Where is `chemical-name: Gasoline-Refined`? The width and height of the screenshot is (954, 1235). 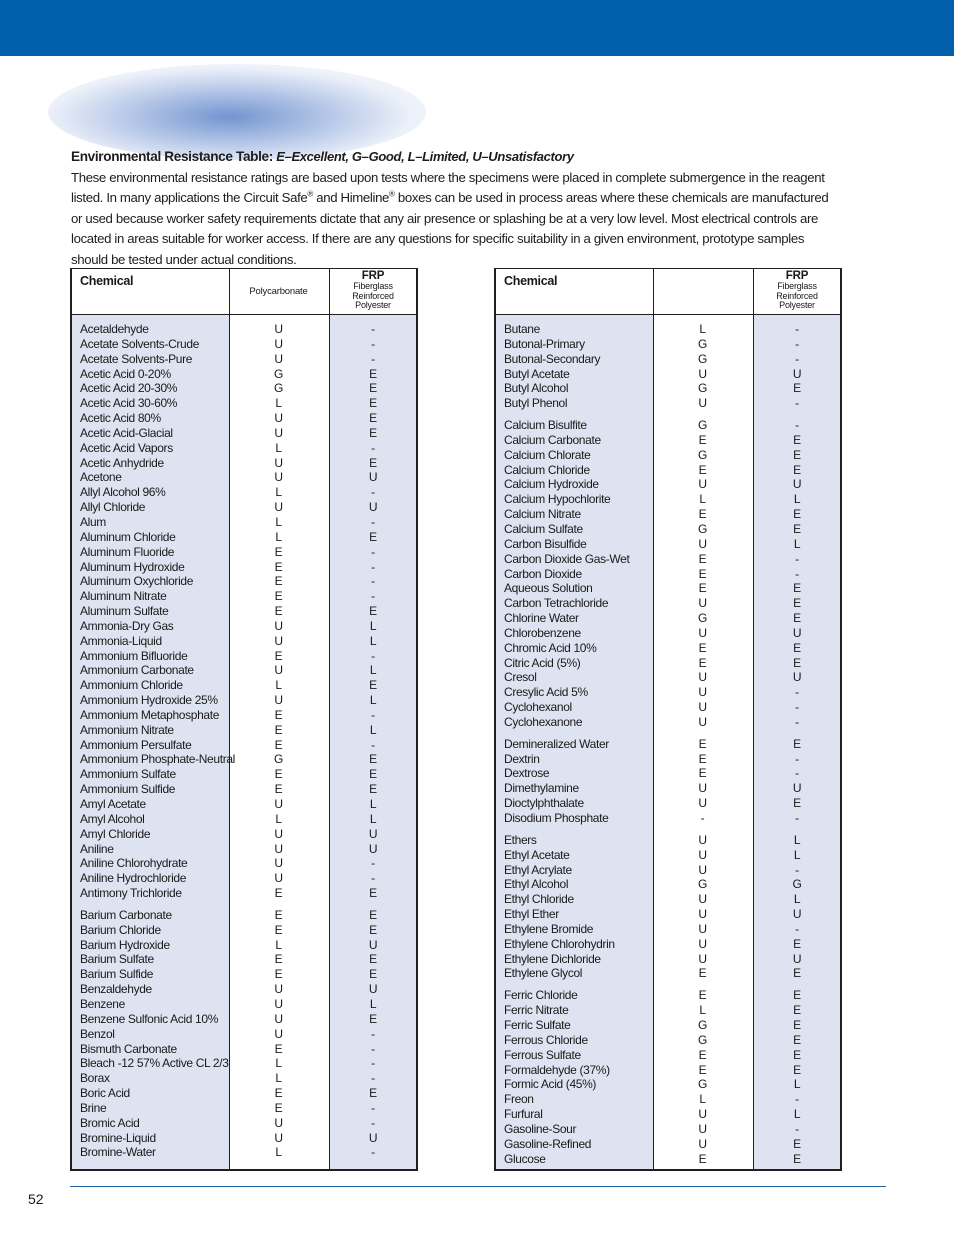 chemical-name: Gasoline-Refined is located at coordinates (548, 1143).